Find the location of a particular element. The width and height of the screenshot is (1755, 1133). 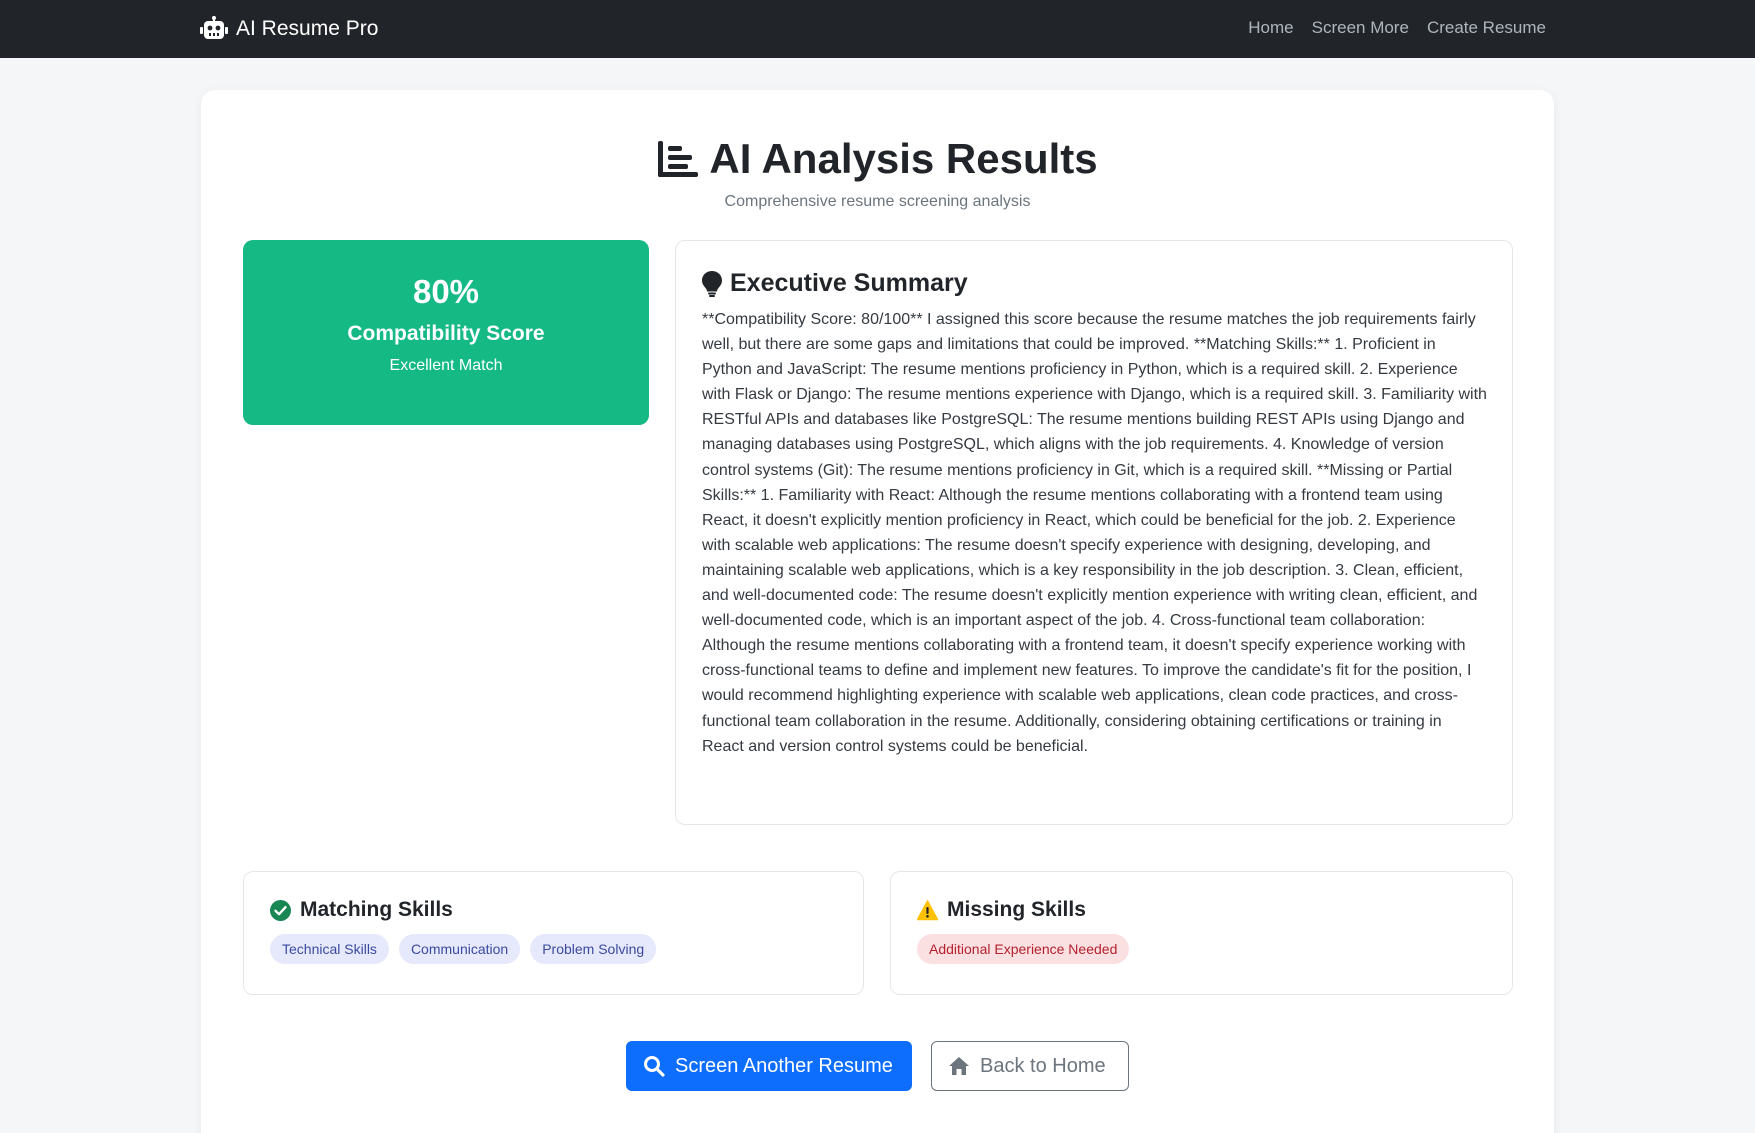

back-to-home-label: Back to Home is located at coordinates (1043, 1065).